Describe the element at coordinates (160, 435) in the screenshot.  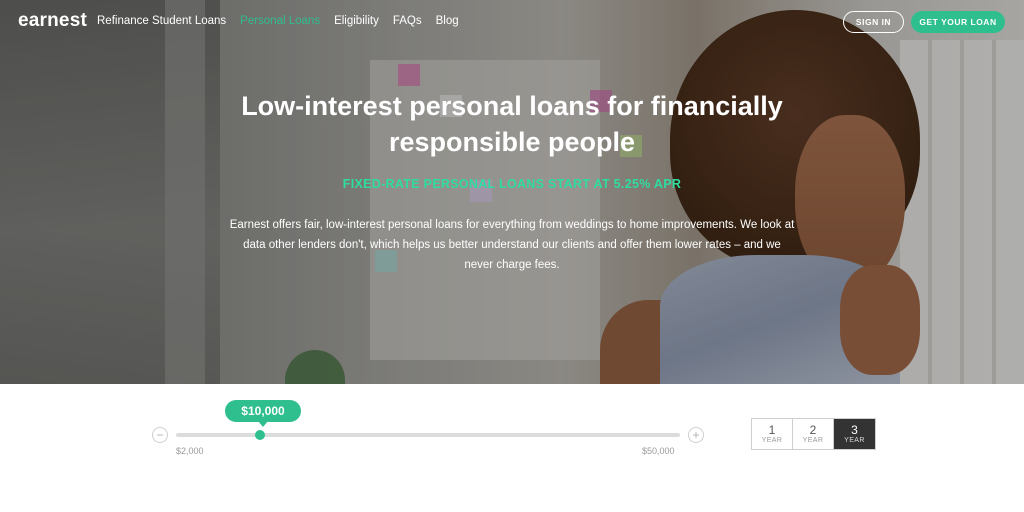
I see `minus-icon: −` at that location.